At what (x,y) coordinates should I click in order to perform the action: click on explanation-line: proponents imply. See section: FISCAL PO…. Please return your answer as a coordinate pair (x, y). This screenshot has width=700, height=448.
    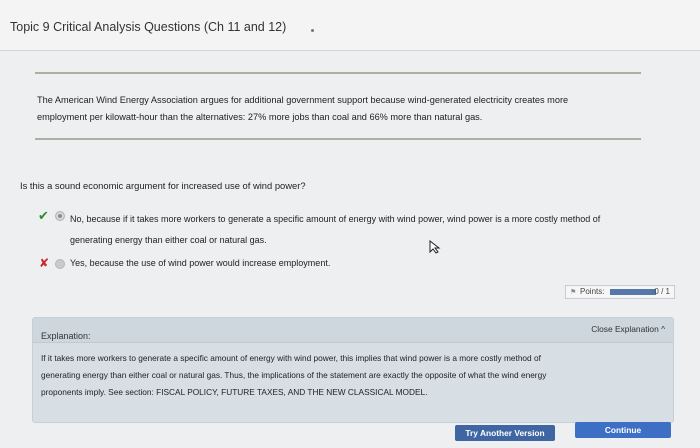
    Looking at the image, I should click on (234, 392).